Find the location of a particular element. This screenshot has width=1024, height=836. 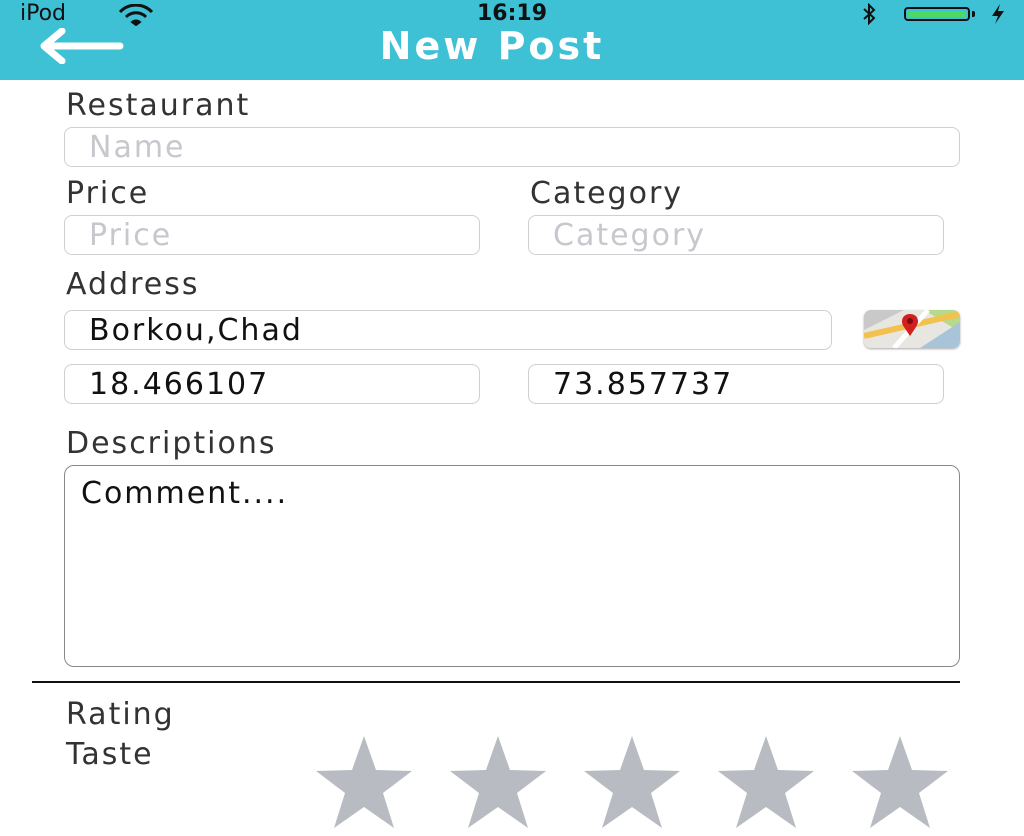

battery-level is located at coordinates (937, 14).